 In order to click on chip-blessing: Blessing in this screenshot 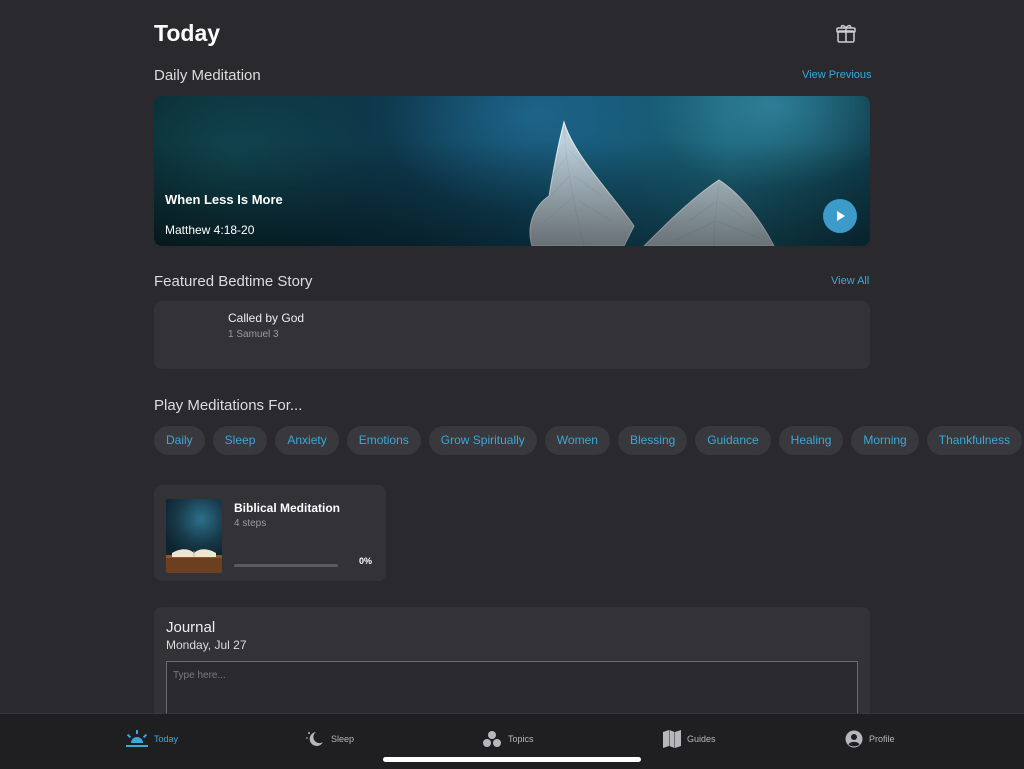, I will do `click(652, 440)`.